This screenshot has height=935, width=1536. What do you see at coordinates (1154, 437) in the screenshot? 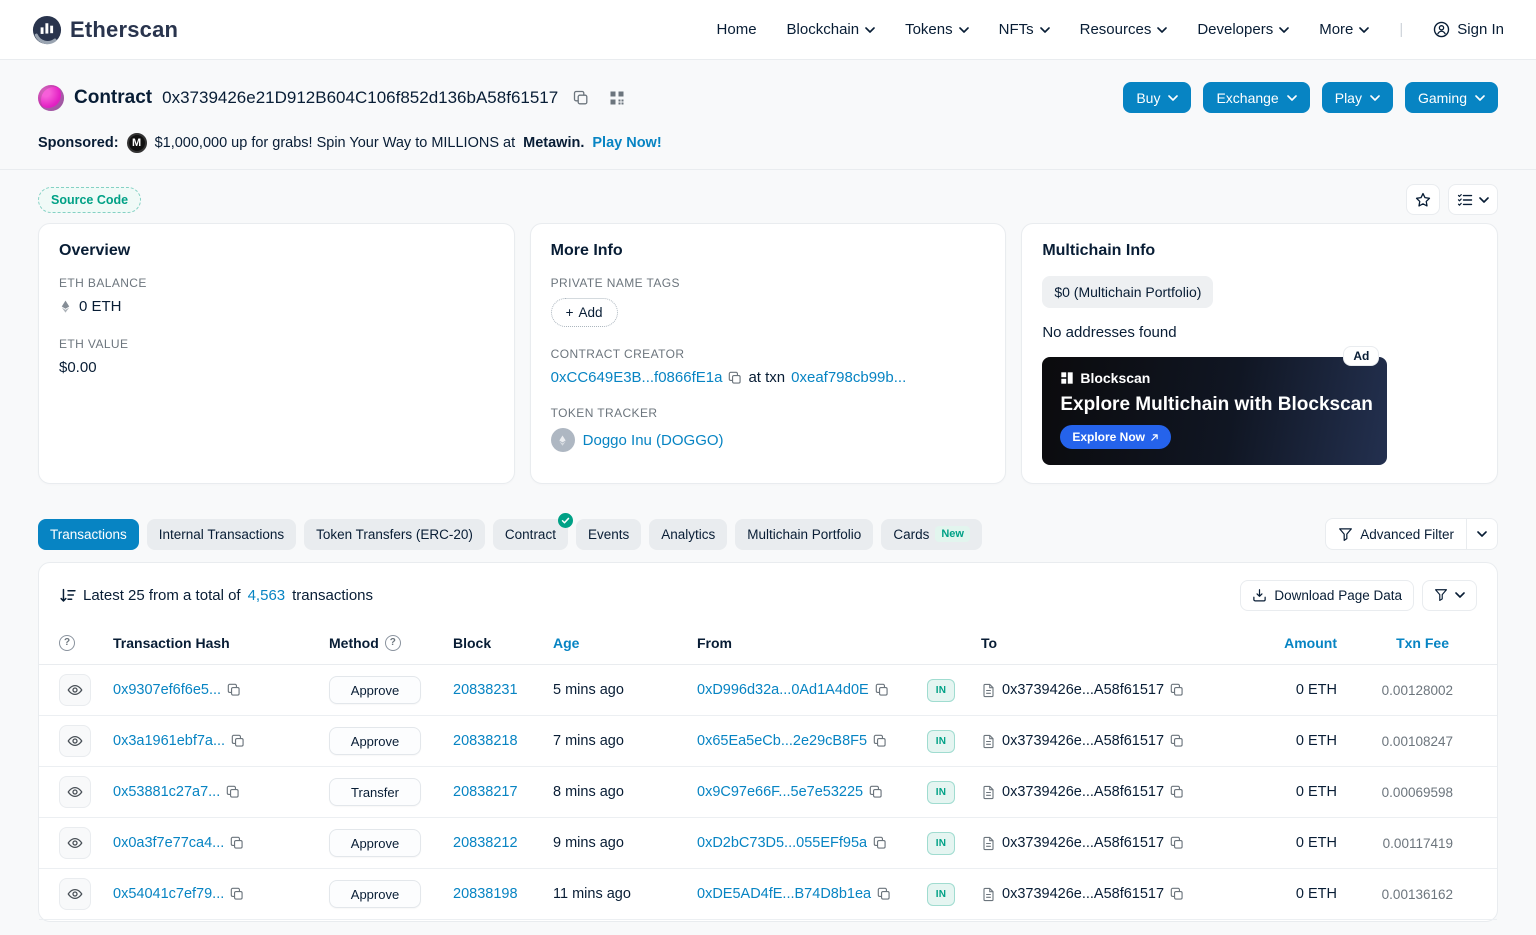
I see `arrow-up-right-icon` at bounding box center [1154, 437].